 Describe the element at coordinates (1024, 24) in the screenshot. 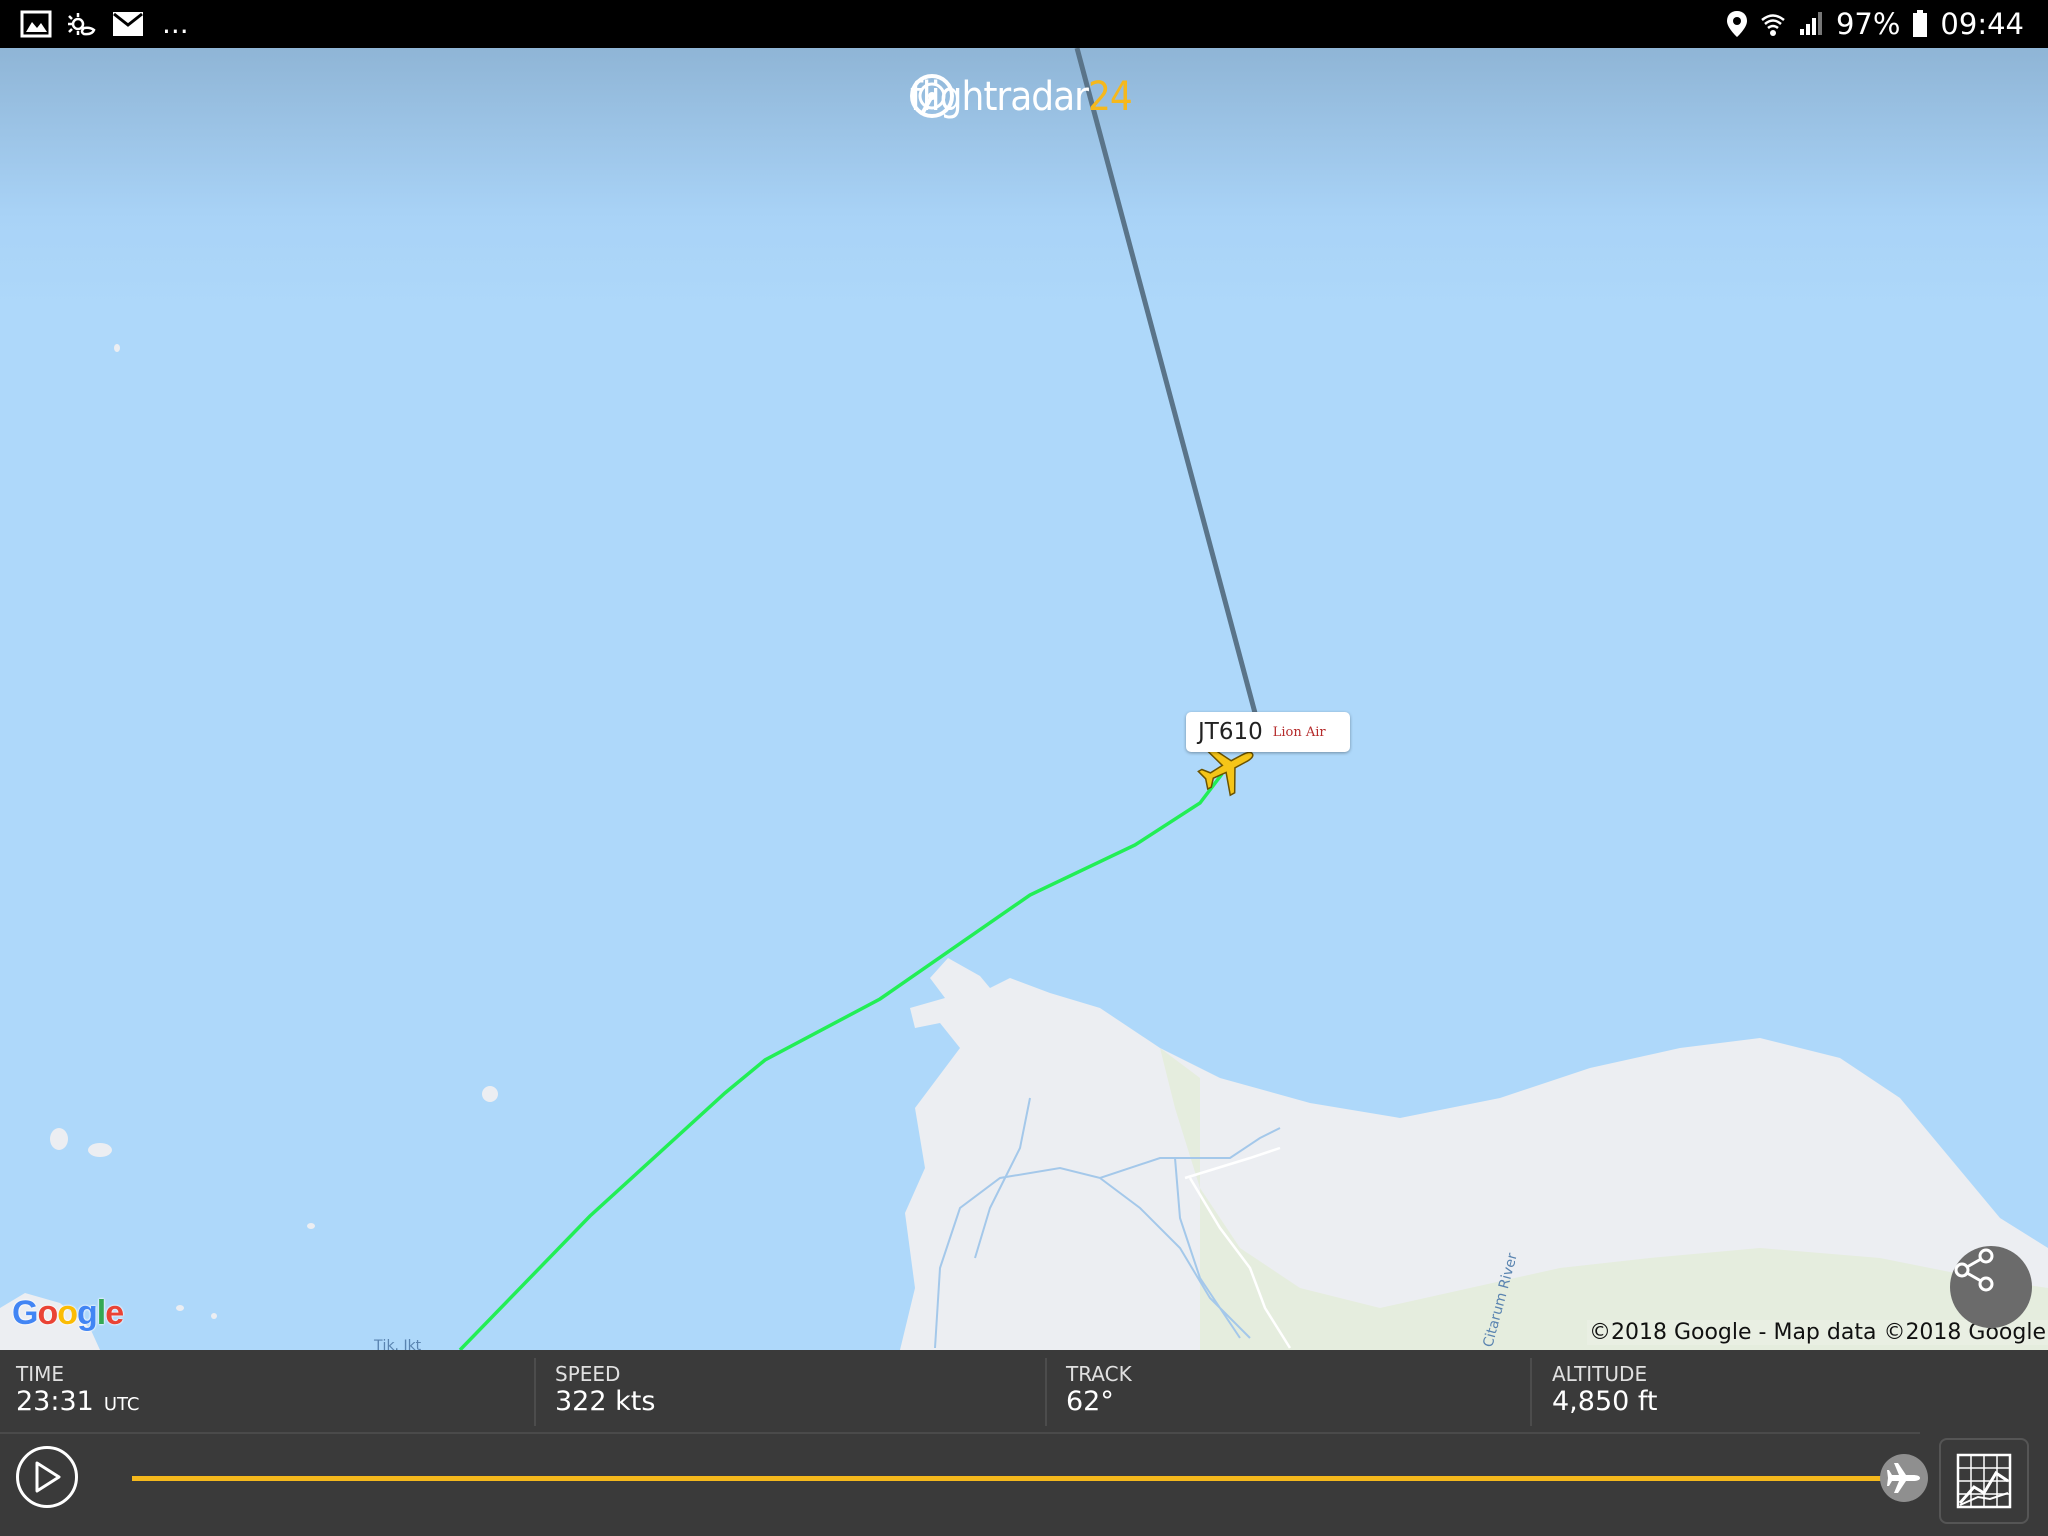

I see `status-bar: ... 97% 09:44` at that location.